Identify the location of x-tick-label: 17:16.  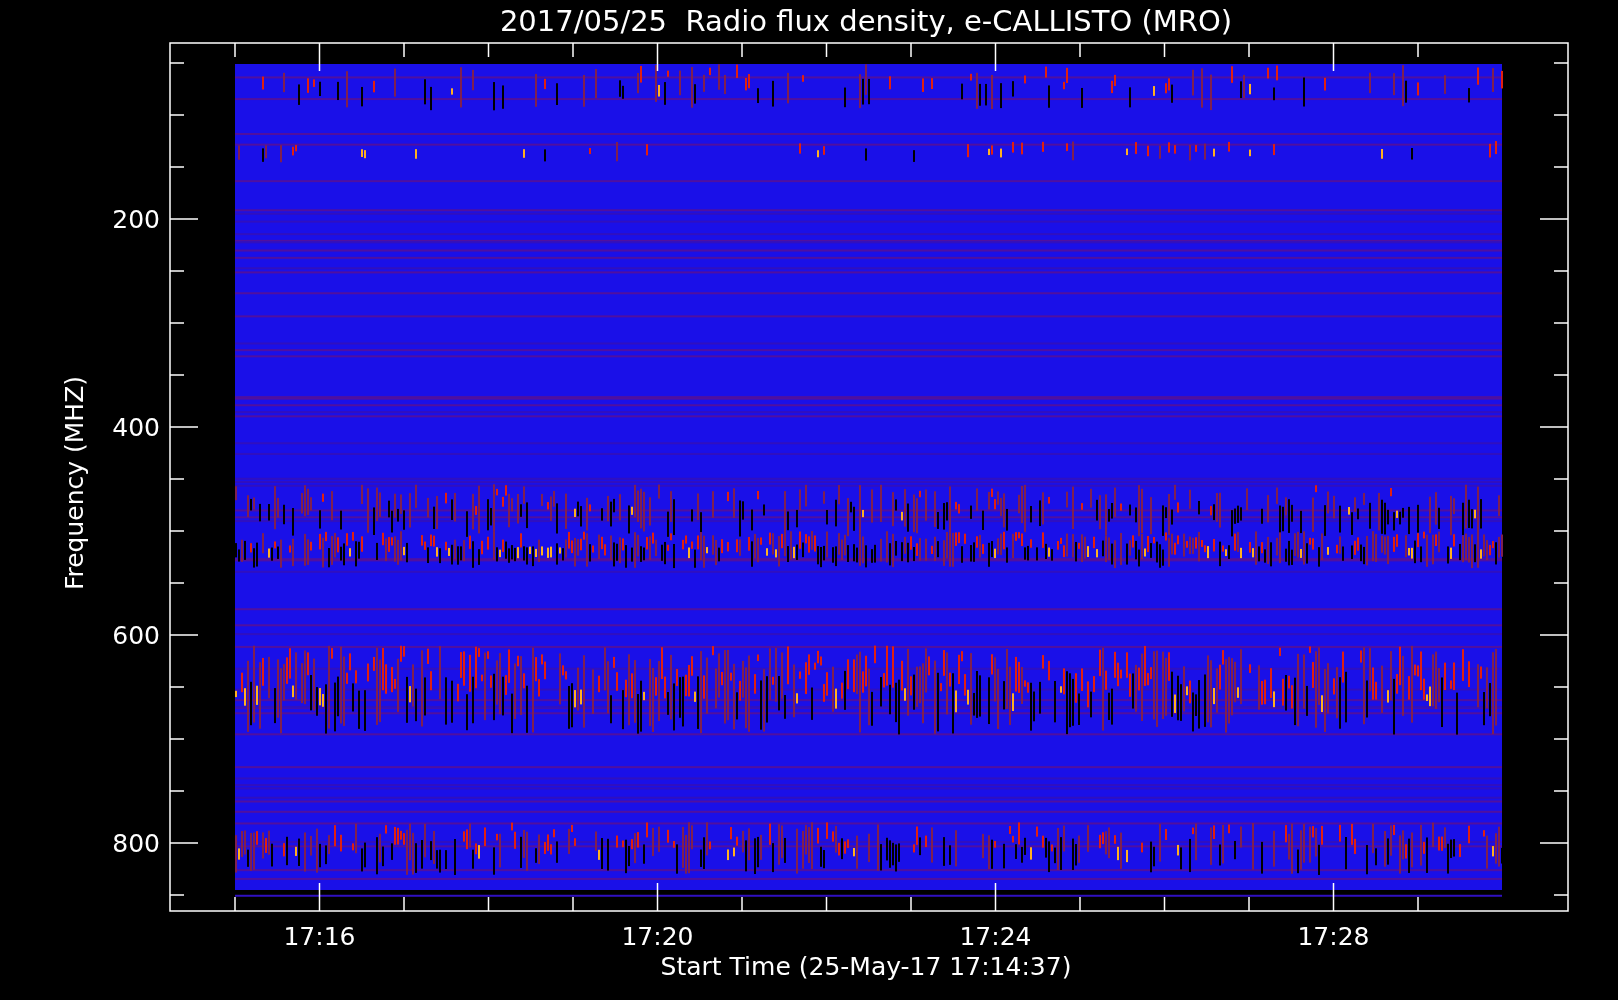
(319, 936).